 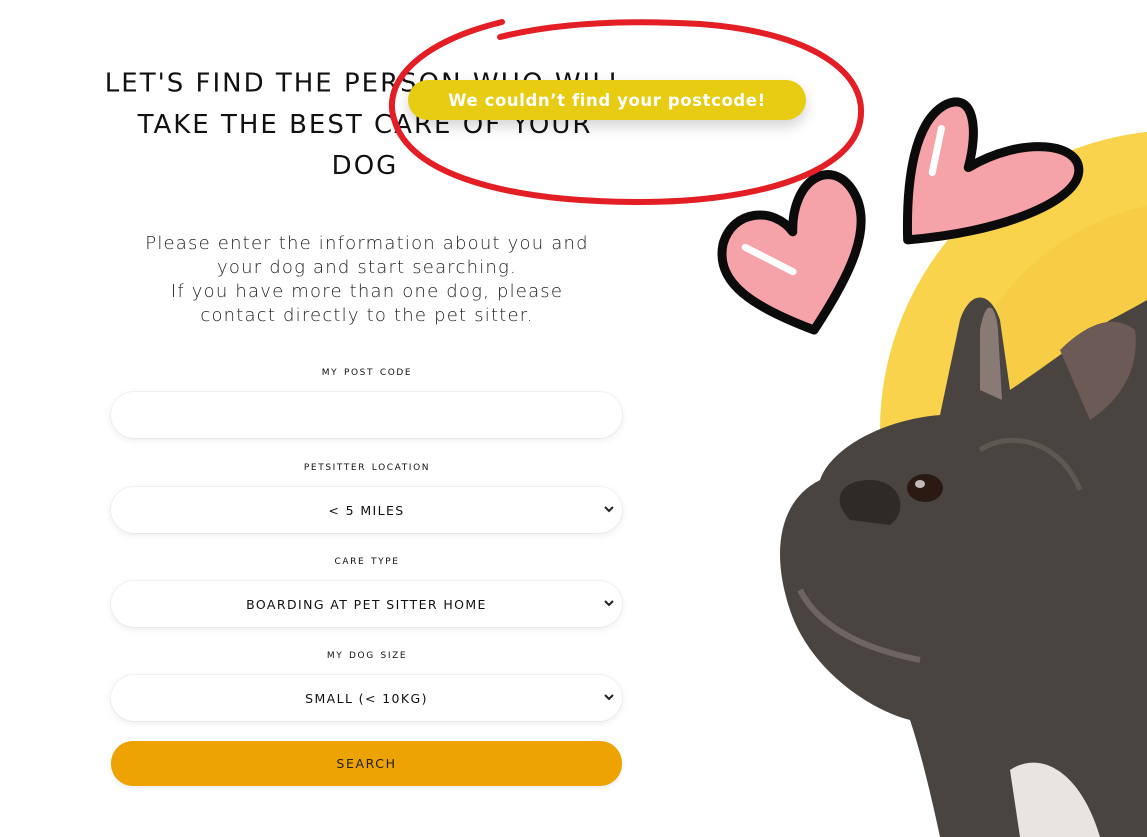 I want to click on dog-eye, so click(x=925, y=488).